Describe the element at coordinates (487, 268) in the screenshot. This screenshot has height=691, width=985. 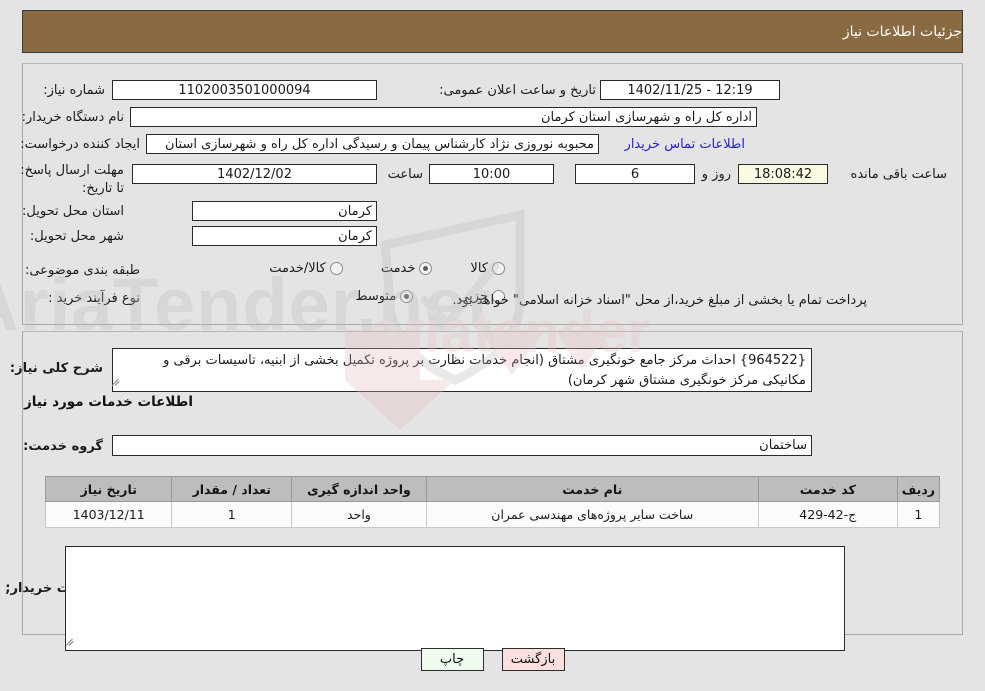
I see `category-radio-kala: کالا` at that location.